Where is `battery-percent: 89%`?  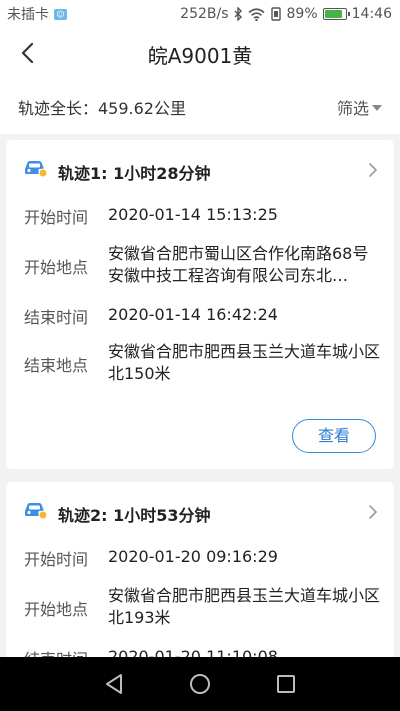
battery-percent: 89% is located at coordinates (302, 14).